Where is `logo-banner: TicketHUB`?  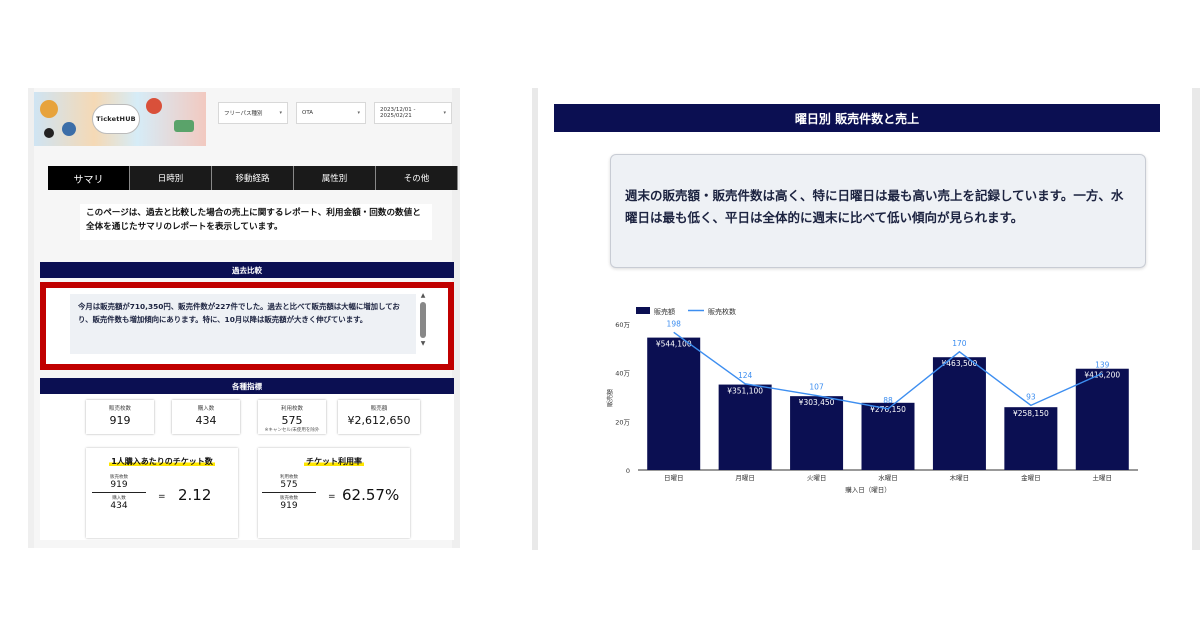 logo-banner: TicketHUB is located at coordinates (120, 119).